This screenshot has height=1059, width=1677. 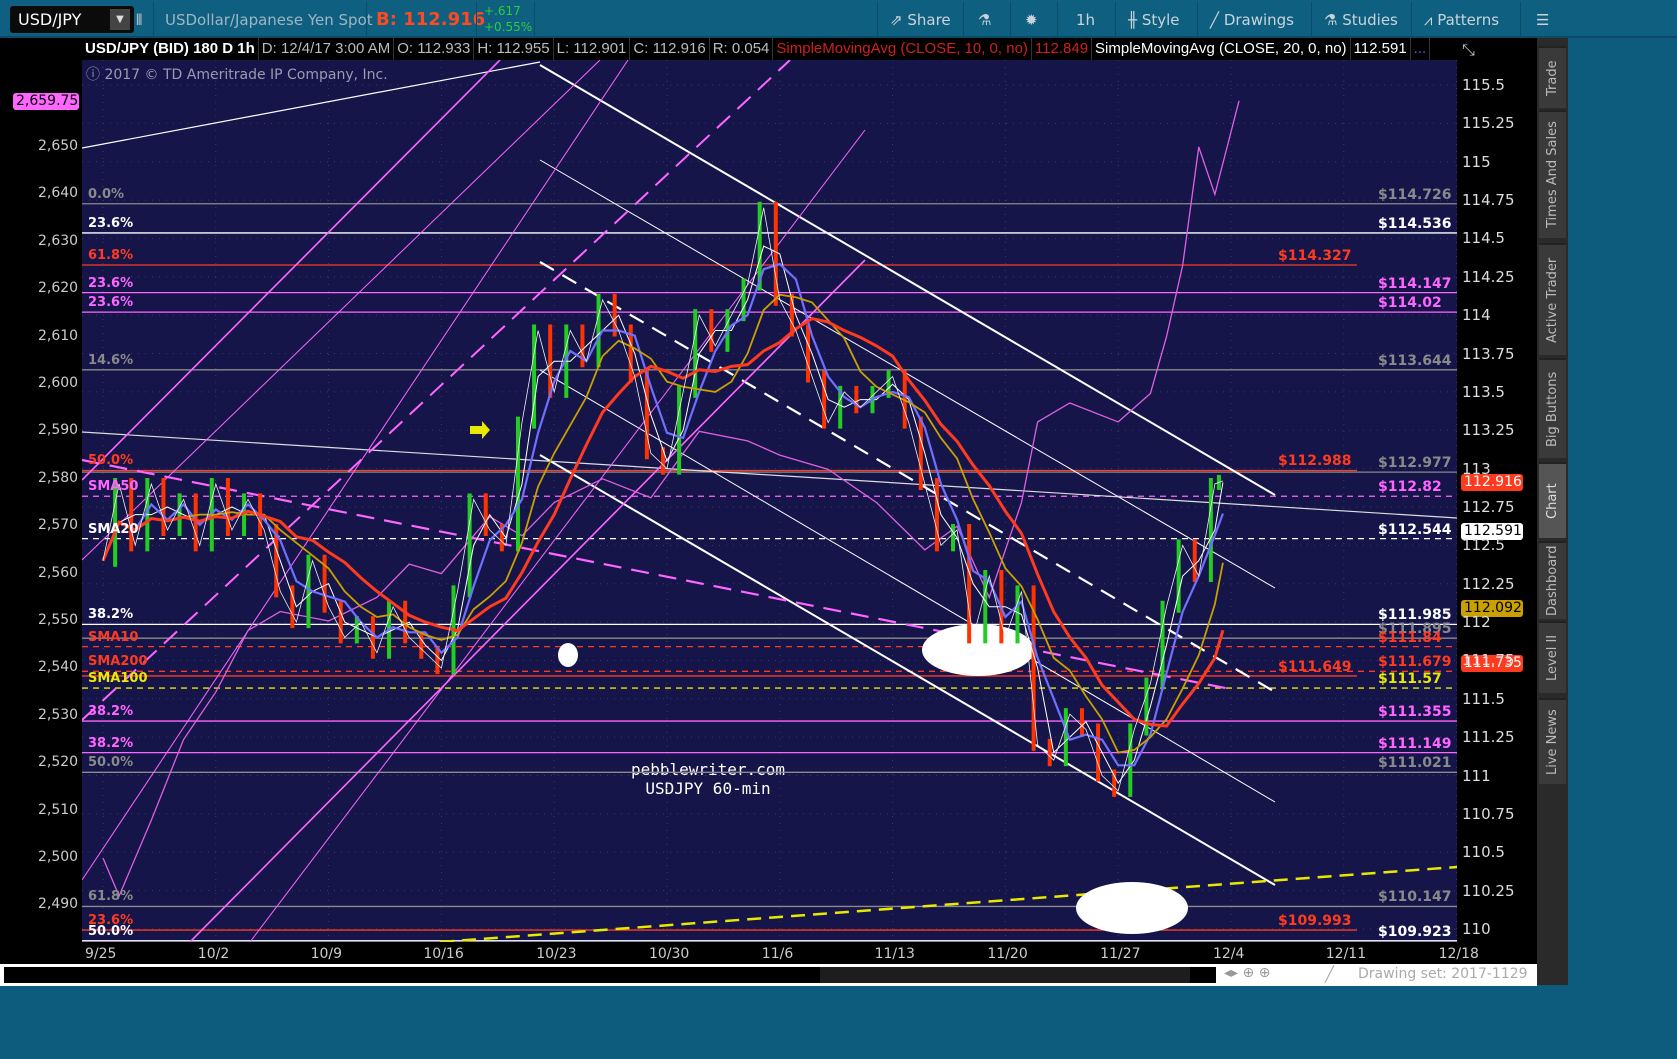 I want to click on timeframe-button: 1h, so click(x=1085, y=19).